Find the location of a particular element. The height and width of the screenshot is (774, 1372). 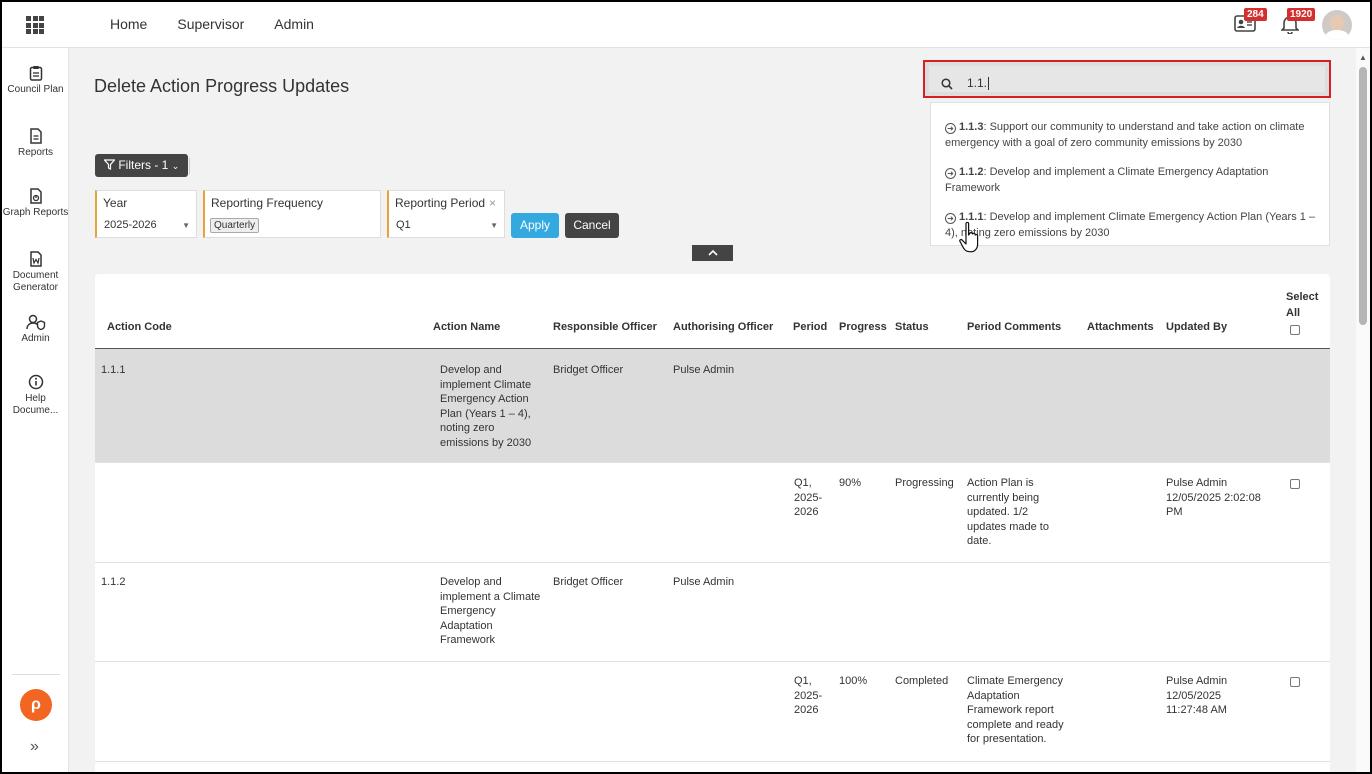

sidebar-item-label: Reports is located at coordinates (35, 152).